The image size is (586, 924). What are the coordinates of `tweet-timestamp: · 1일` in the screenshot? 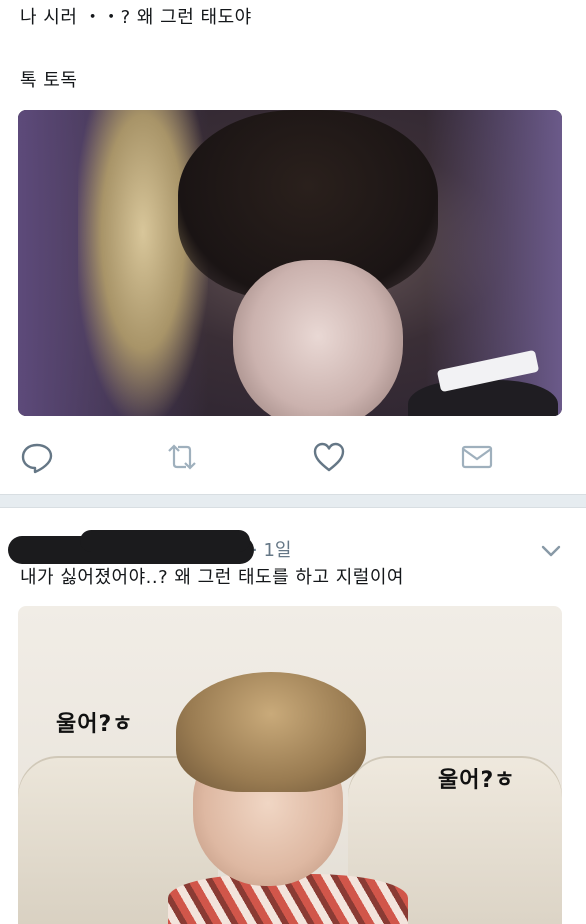 It's located at (271, 549).